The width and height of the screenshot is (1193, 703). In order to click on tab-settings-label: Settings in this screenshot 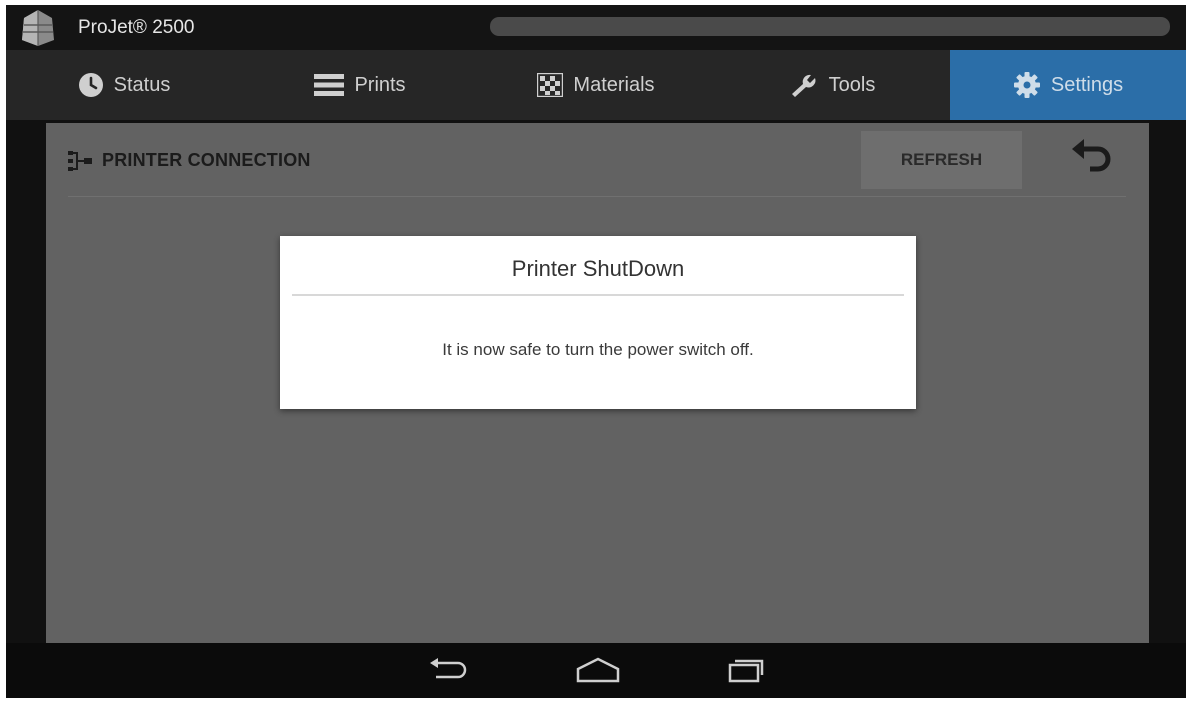, I will do `click(1087, 84)`.